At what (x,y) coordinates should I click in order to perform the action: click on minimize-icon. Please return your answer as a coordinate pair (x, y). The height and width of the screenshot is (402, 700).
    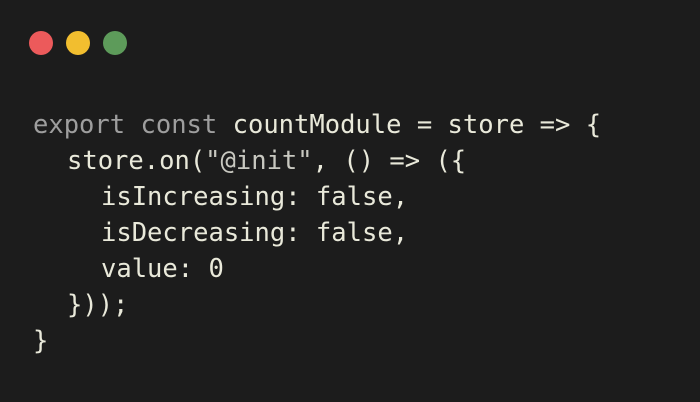
    Looking at the image, I should click on (78, 43).